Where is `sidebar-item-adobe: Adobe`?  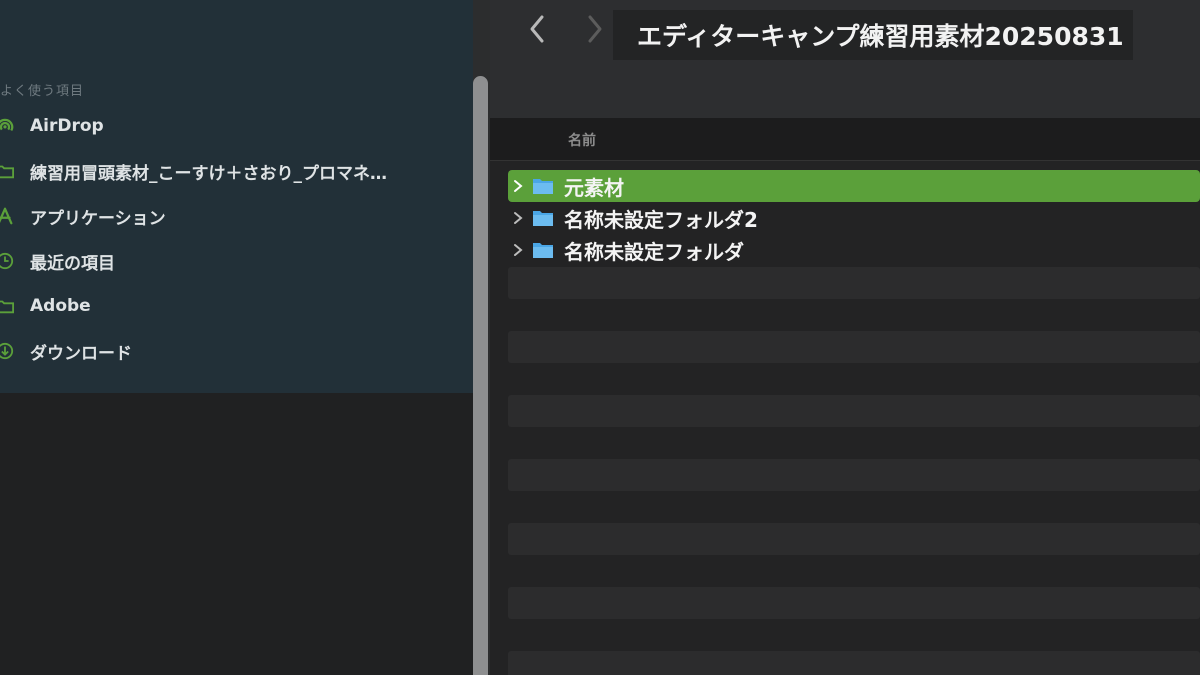 sidebar-item-adobe: Adobe is located at coordinates (45, 306).